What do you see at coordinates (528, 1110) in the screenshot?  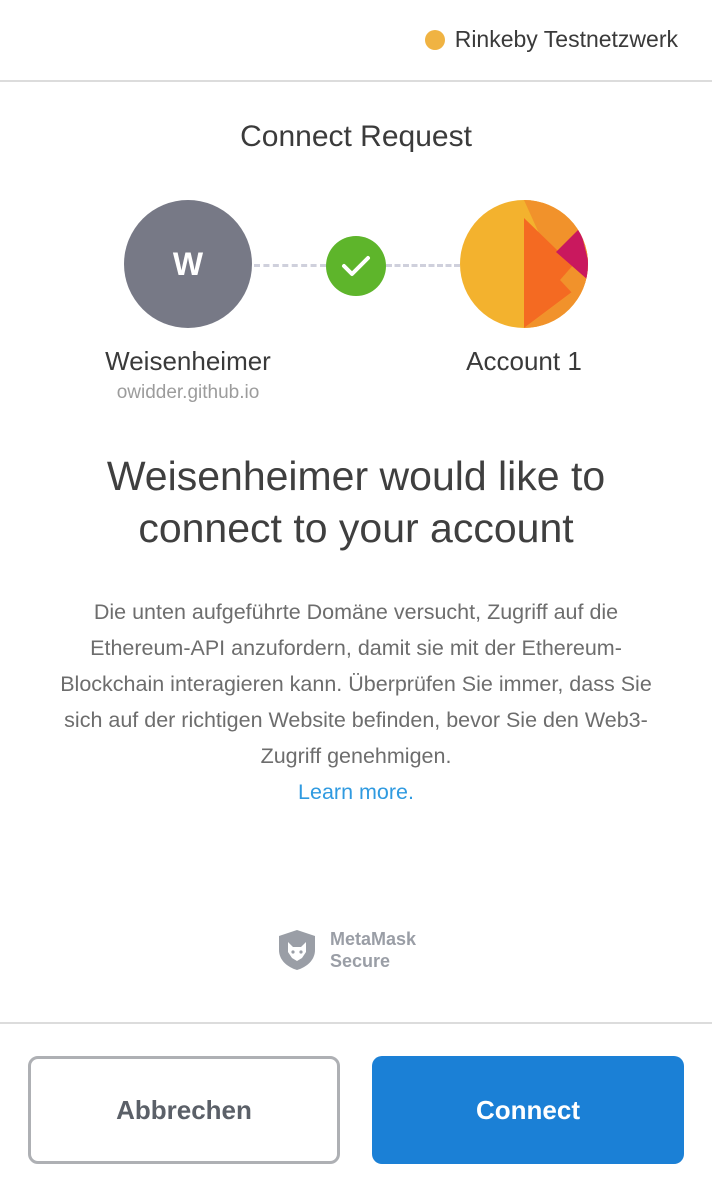 I see `connect-button: Connect` at bounding box center [528, 1110].